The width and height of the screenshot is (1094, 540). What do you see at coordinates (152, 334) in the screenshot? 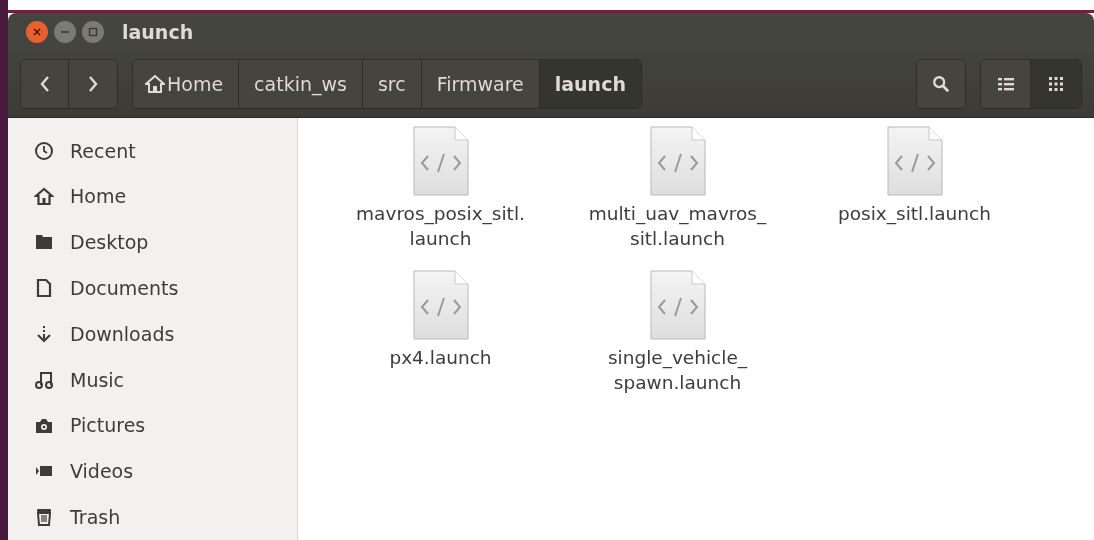
I see `sidebar-item: Downloads` at bounding box center [152, 334].